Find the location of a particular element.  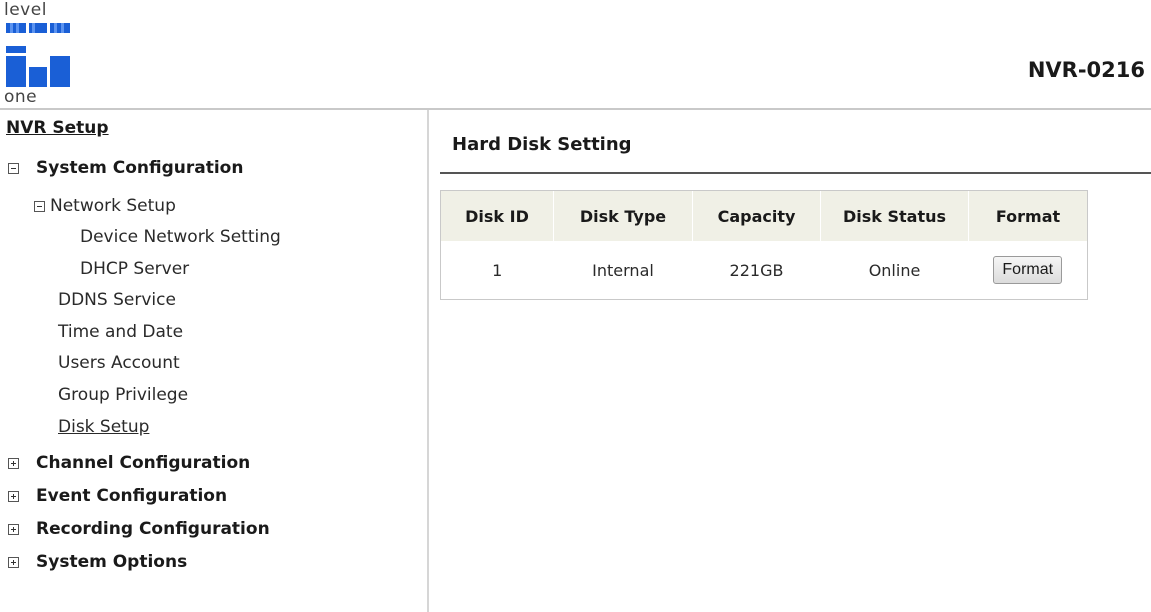

table-row: 1 Internal 221GB Online Format is located at coordinates (764, 270).